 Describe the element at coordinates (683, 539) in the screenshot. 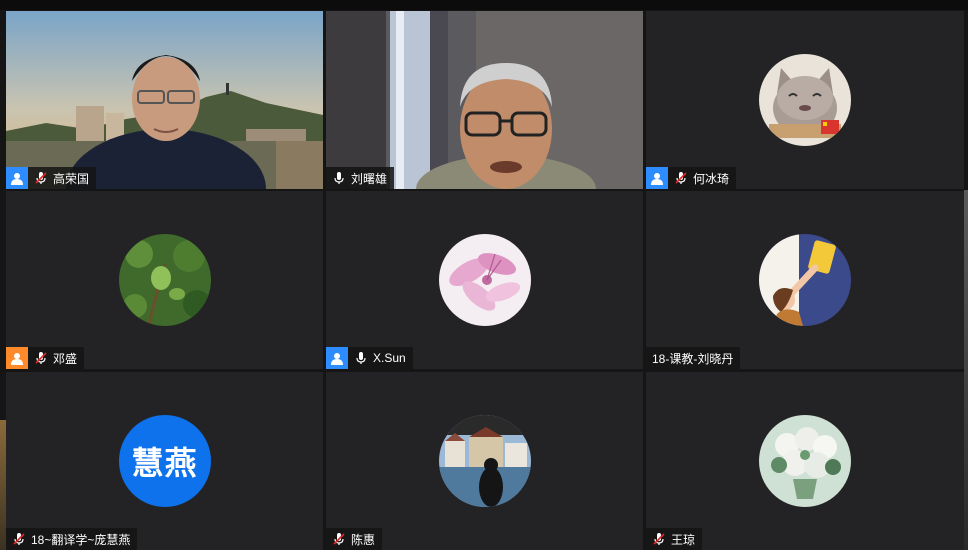

I see `participant-name: 王琼` at that location.